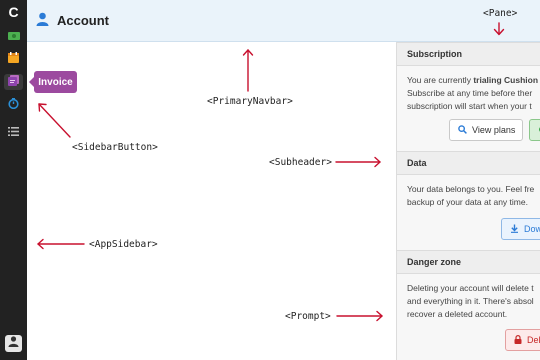 The image size is (540, 360). What do you see at coordinates (518, 340) in the screenshot?
I see `lock-icon` at bounding box center [518, 340].